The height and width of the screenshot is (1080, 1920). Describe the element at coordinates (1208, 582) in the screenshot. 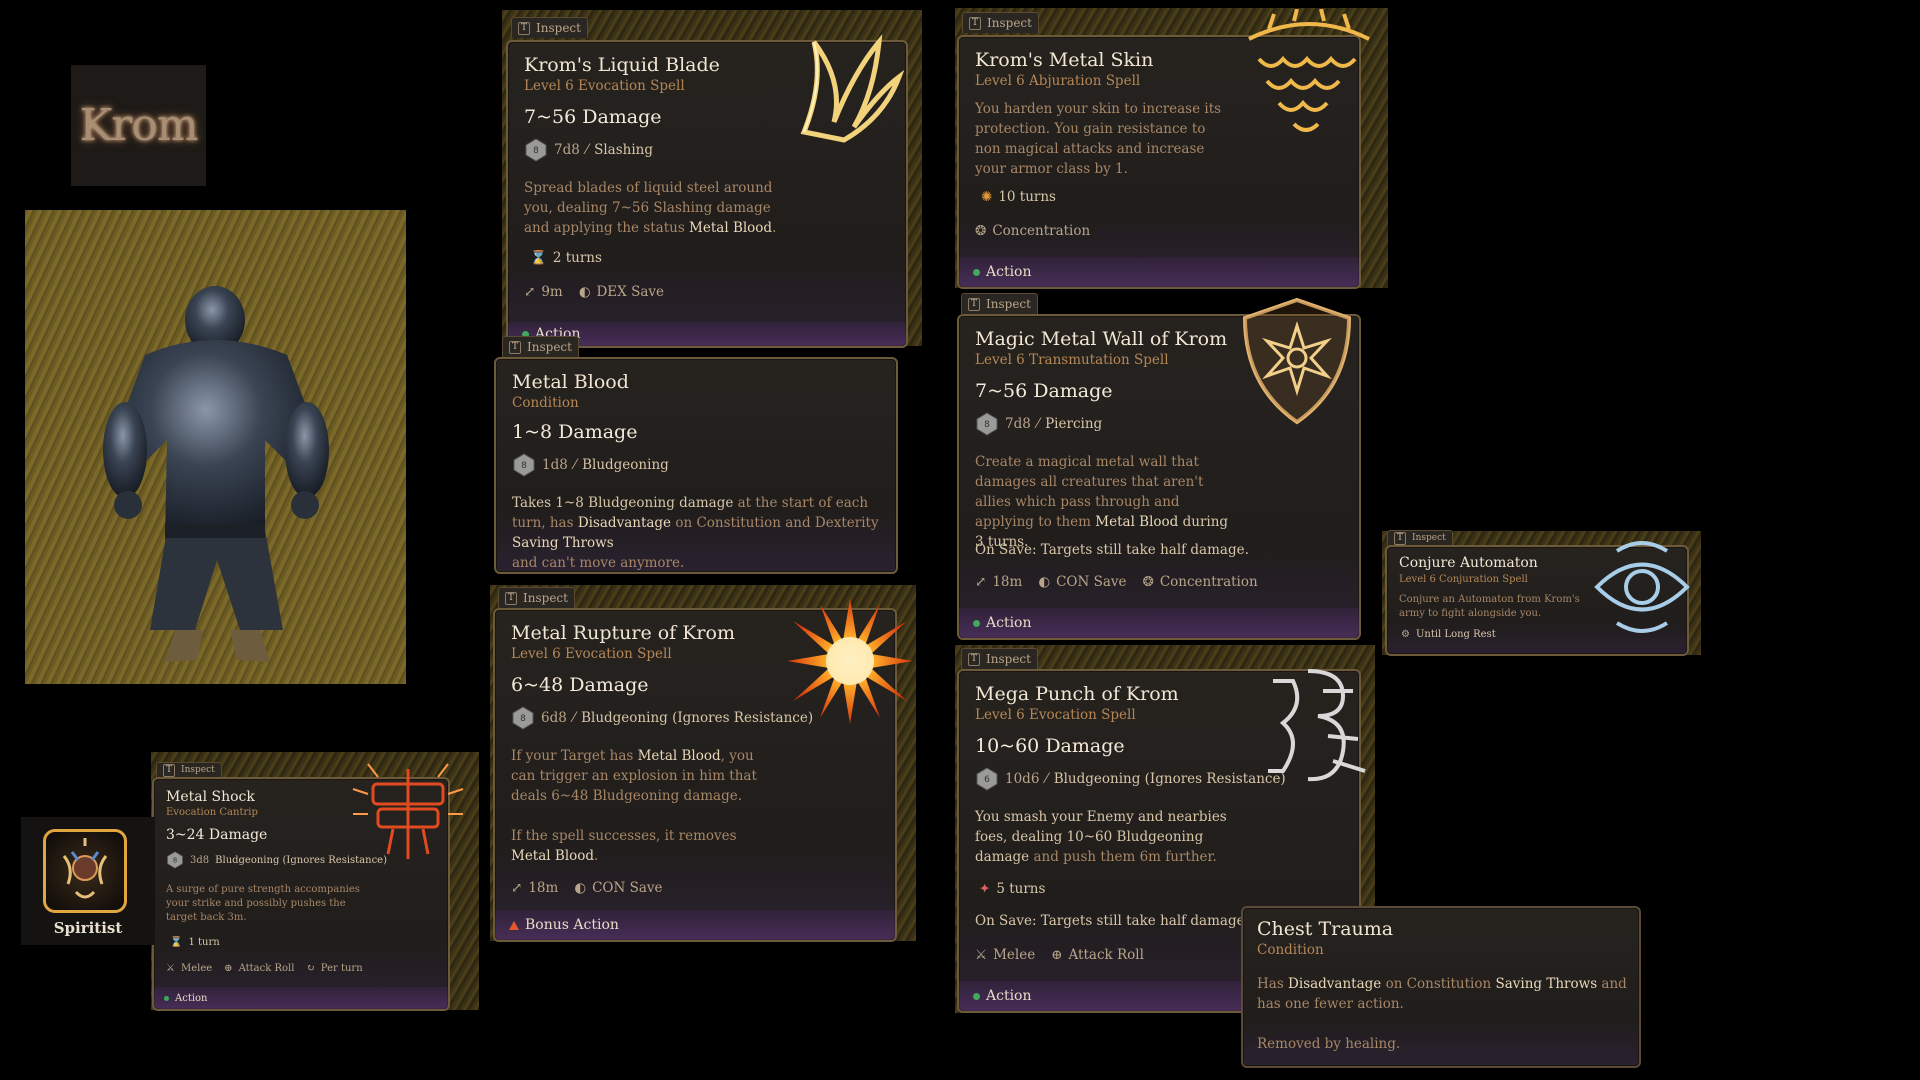

I see `concentration-label: Concentration` at that location.